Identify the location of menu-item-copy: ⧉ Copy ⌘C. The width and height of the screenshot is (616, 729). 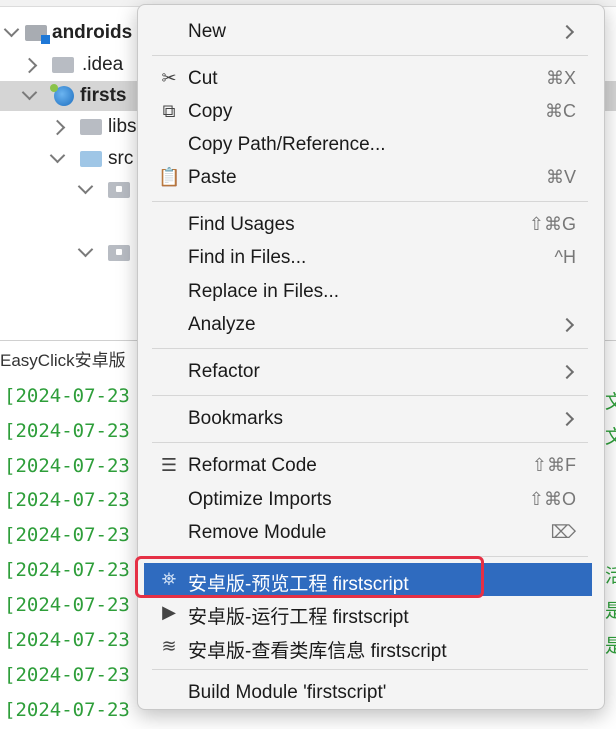
(368, 111).